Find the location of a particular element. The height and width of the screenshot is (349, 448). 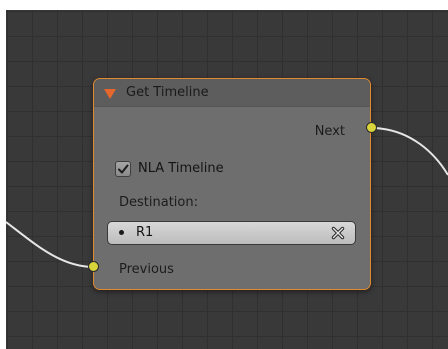

wire-next-connection is located at coordinates (409, 151).